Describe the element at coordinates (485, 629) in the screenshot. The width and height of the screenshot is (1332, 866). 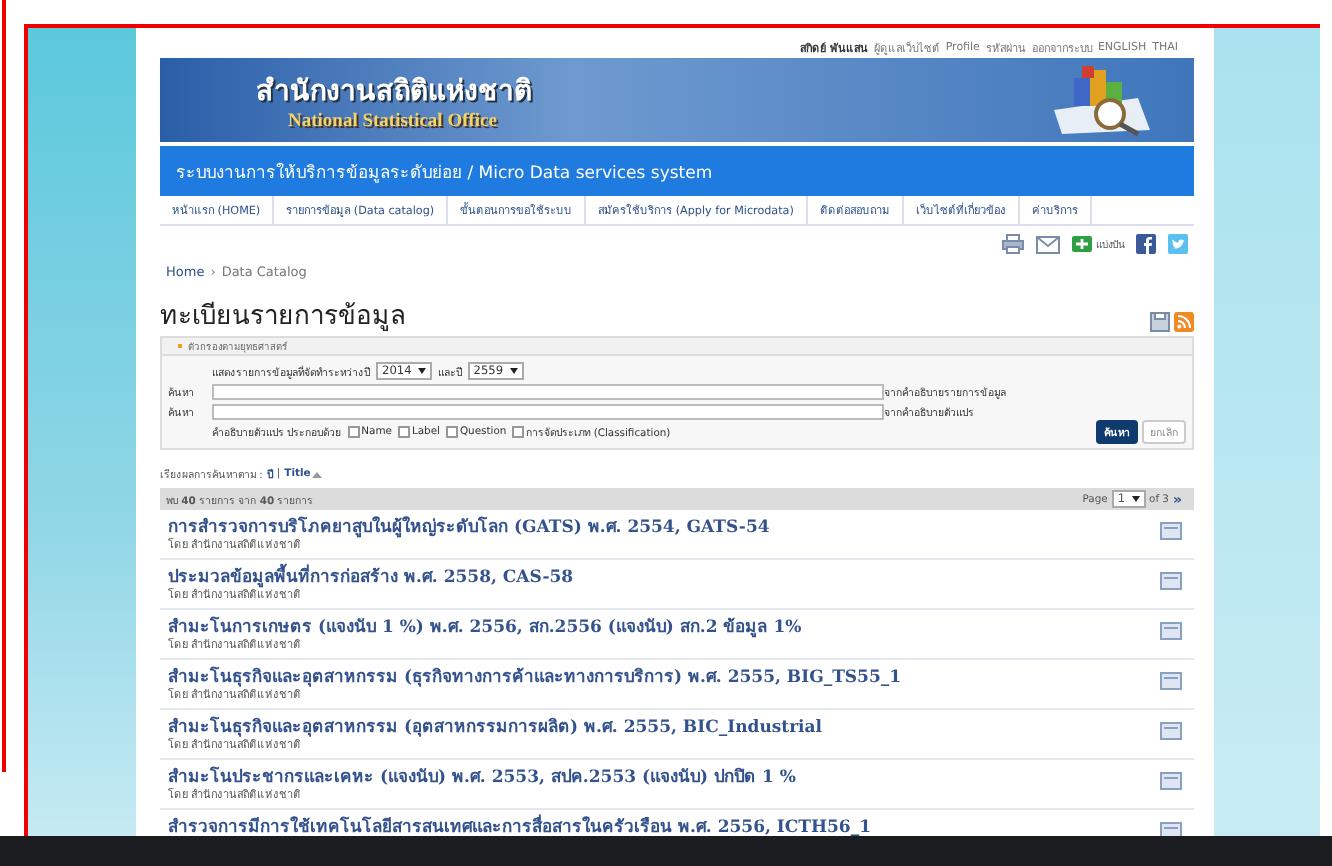
I see `dataset-title-link: สำมะโนการเกษตร (แจงนับ 1 %) พ.ศ. 2556, สก.2556 (แจงนับ) สก.2 ข้อมูล 1%` at that location.